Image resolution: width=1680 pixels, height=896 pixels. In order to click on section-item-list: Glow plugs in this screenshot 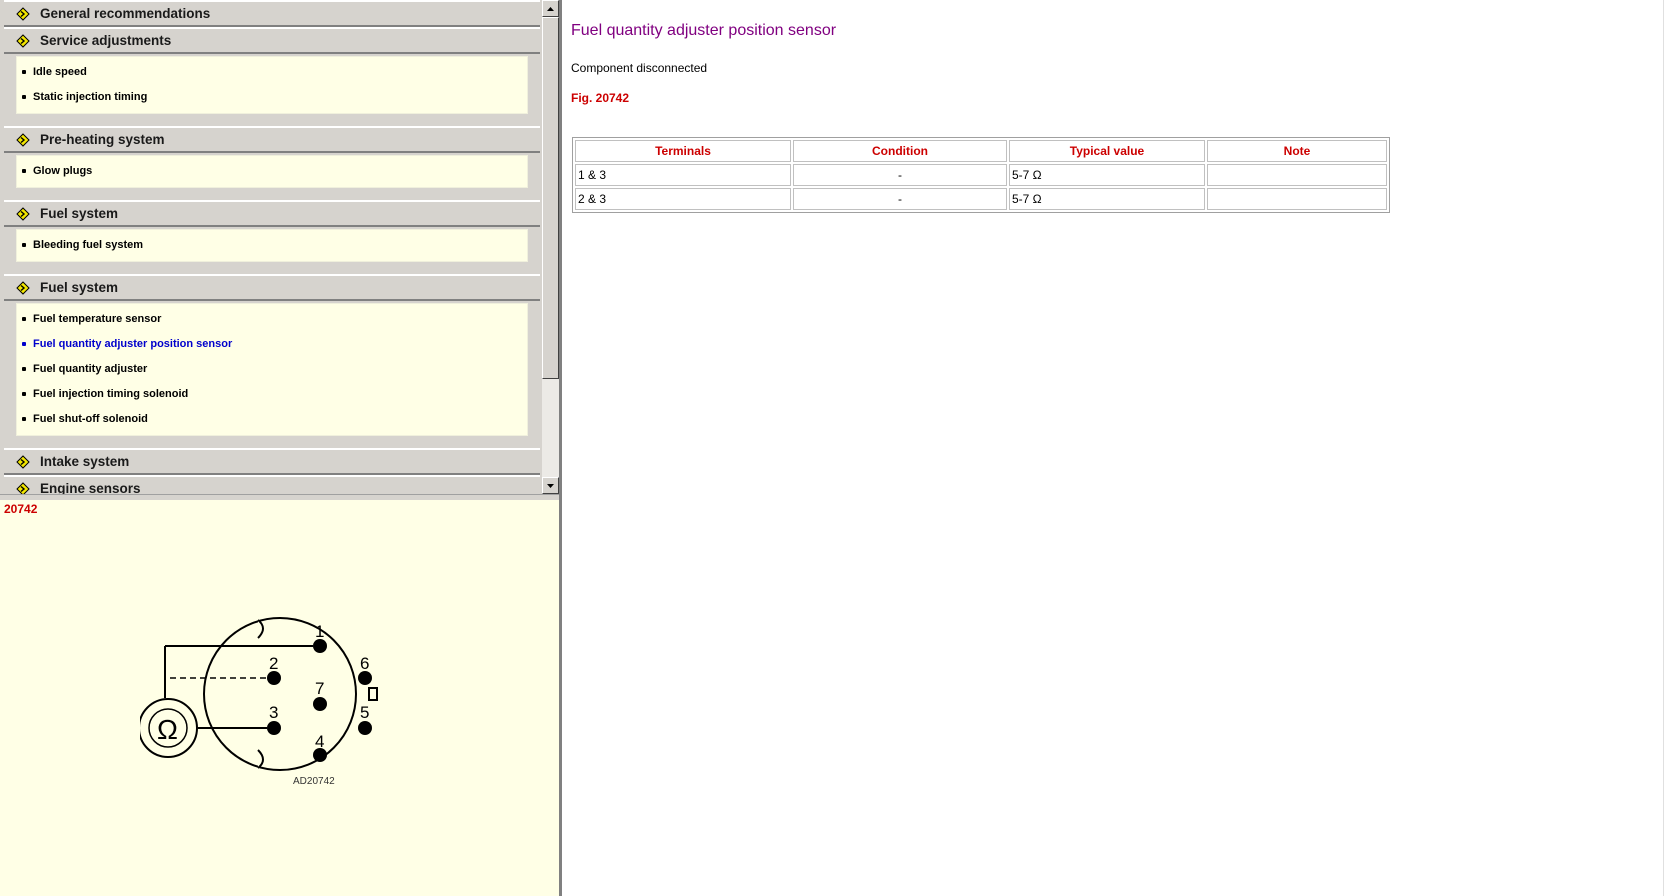, I will do `click(272, 171)`.